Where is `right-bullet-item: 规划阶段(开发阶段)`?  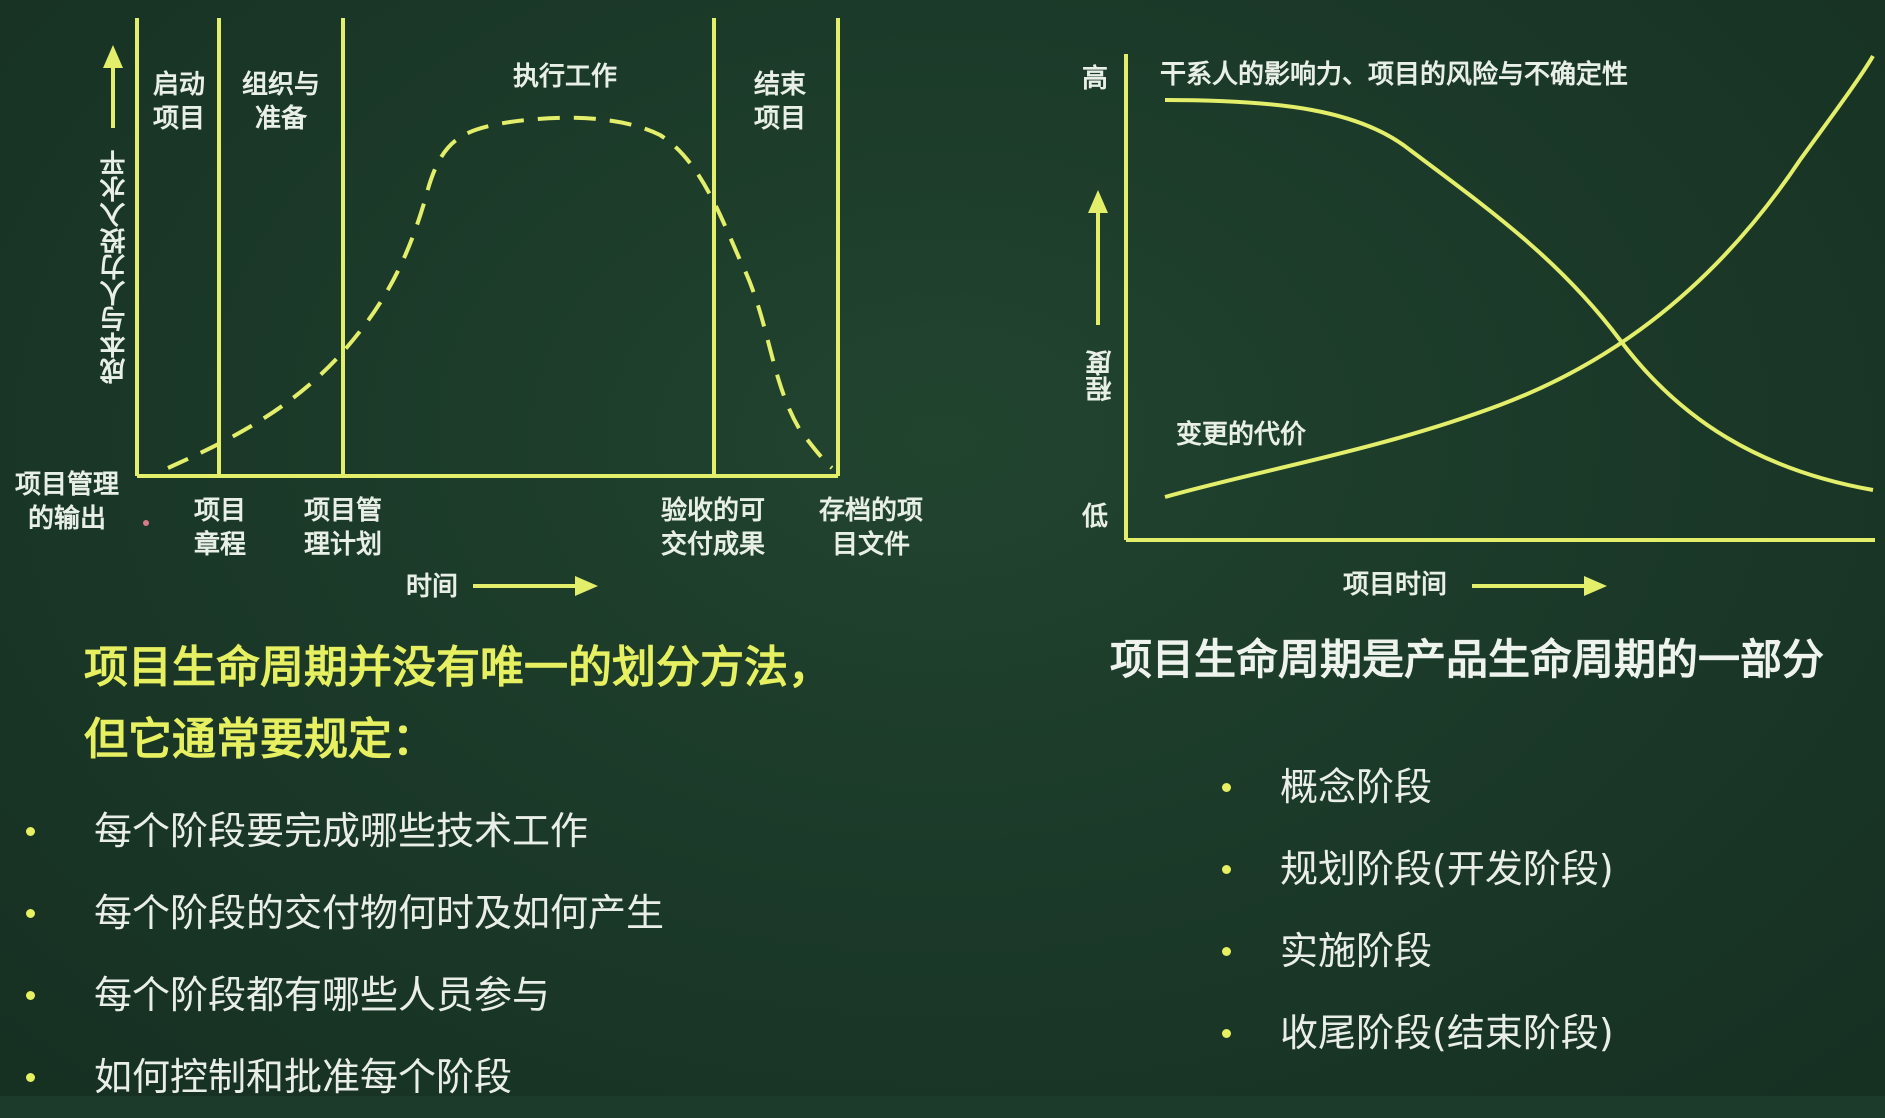
right-bullet-item: 规划阶段(开发阶段) is located at coordinates (1418, 869).